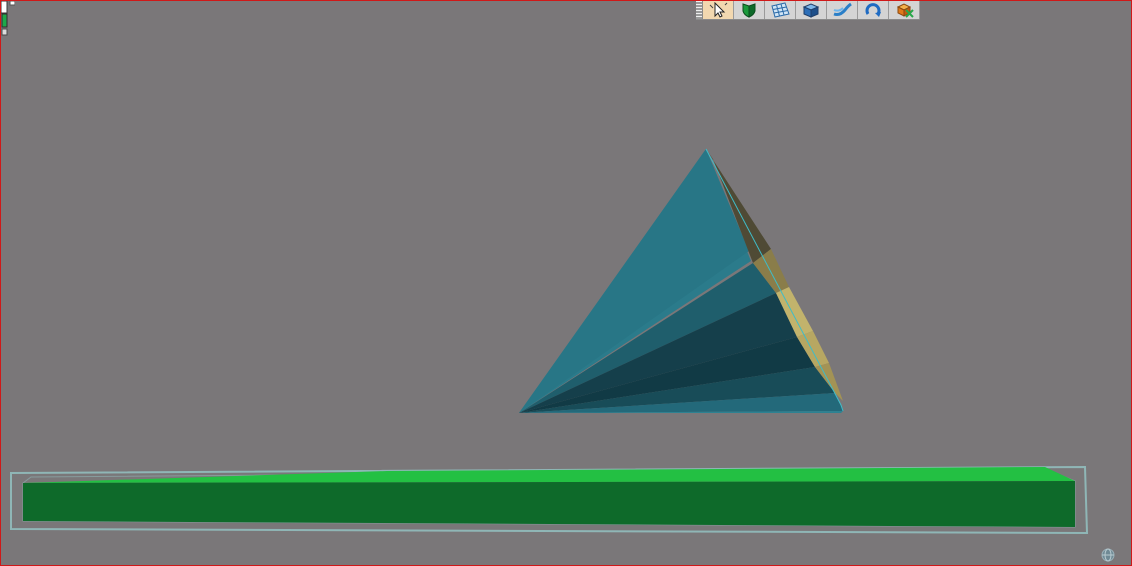 This screenshot has height=566, width=1132. I want to click on plate-front-face, so click(549, 504).